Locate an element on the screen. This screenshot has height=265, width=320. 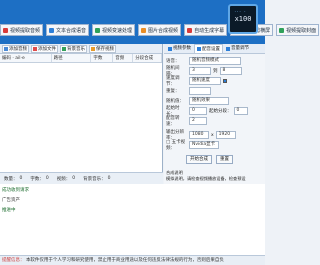
action-row: 开始合成 重置 is located at coordinates (214, 159).